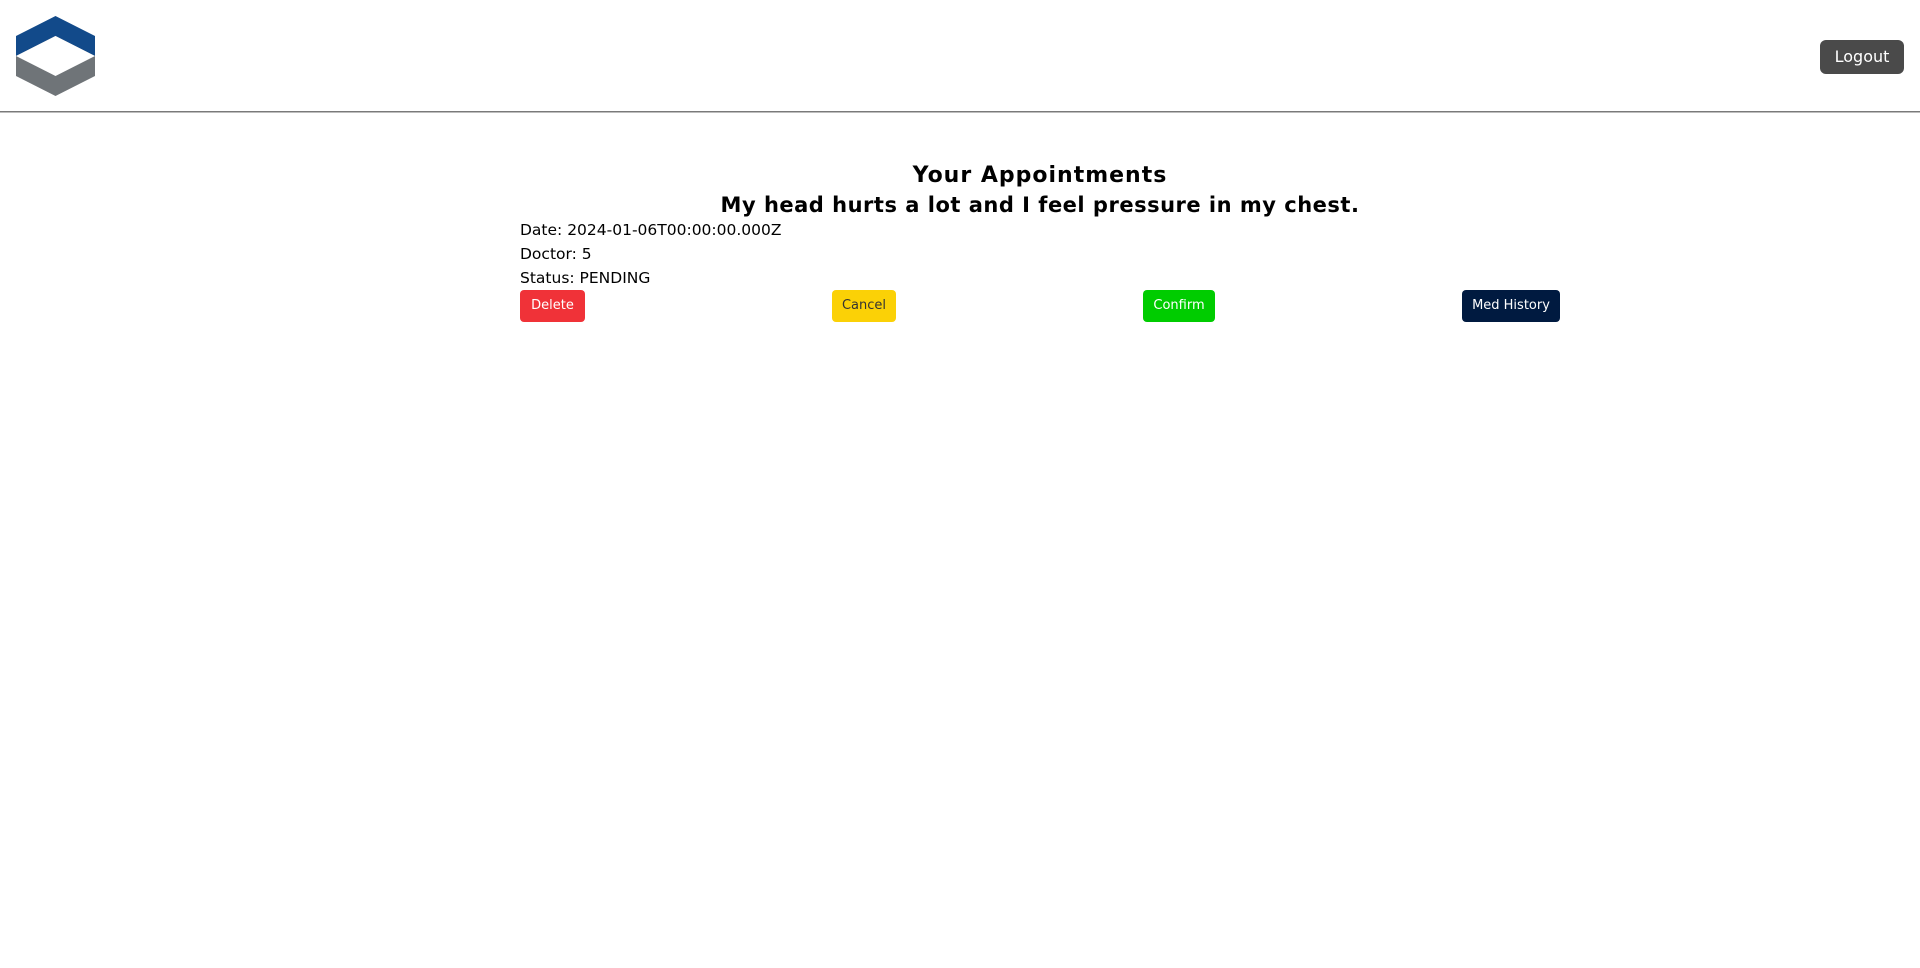  Describe the element at coordinates (1040, 307) in the screenshot. I see `appointment-actions: Delete Cancel Confirm Med History` at that location.